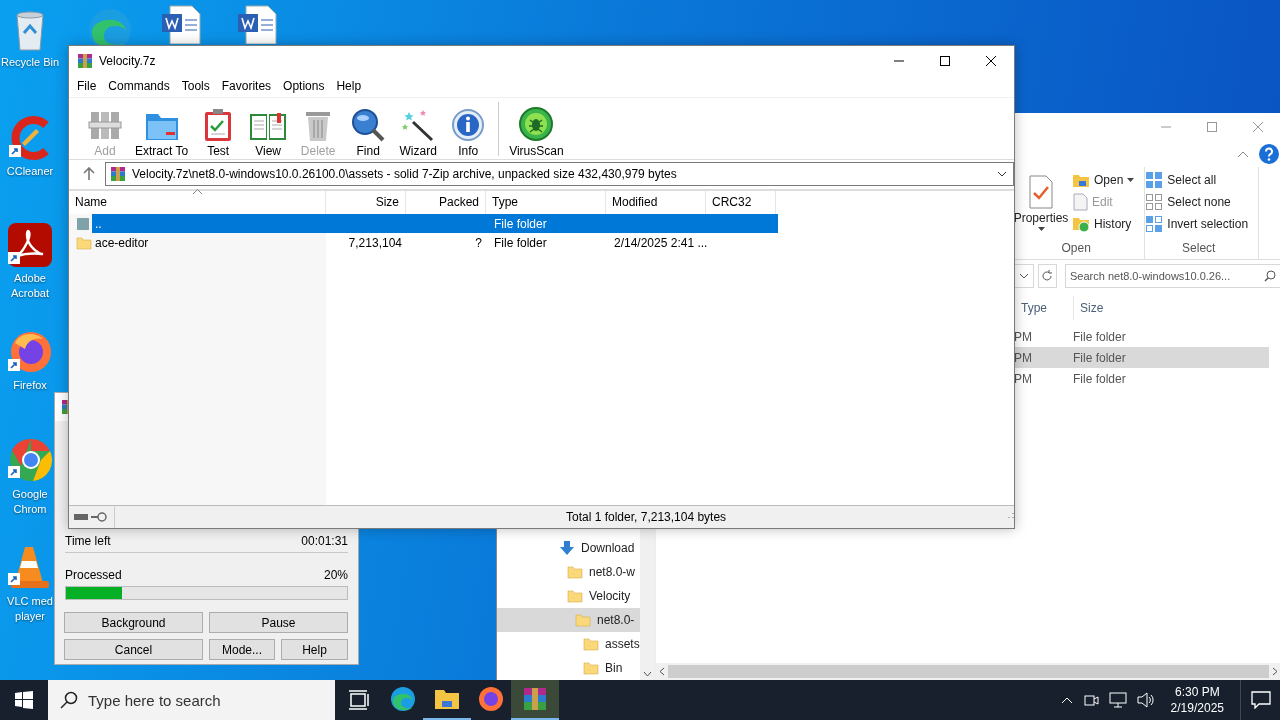 The width and height of the screenshot is (1280, 720). Describe the element at coordinates (1275, 671) in the screenshot. I see `scroll-right-icon` at that location.